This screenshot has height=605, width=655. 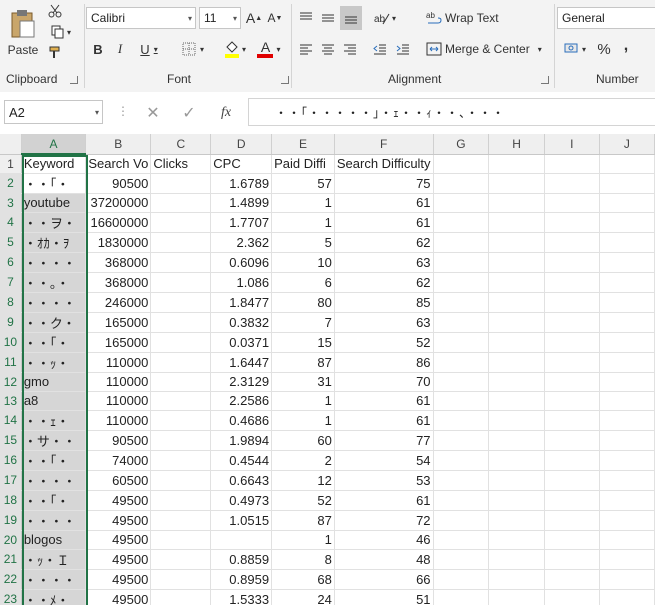 What do you see at coordinates (118, 460) in the screenshot?
I see `cell: 74000` at bounding box center [118, 460].